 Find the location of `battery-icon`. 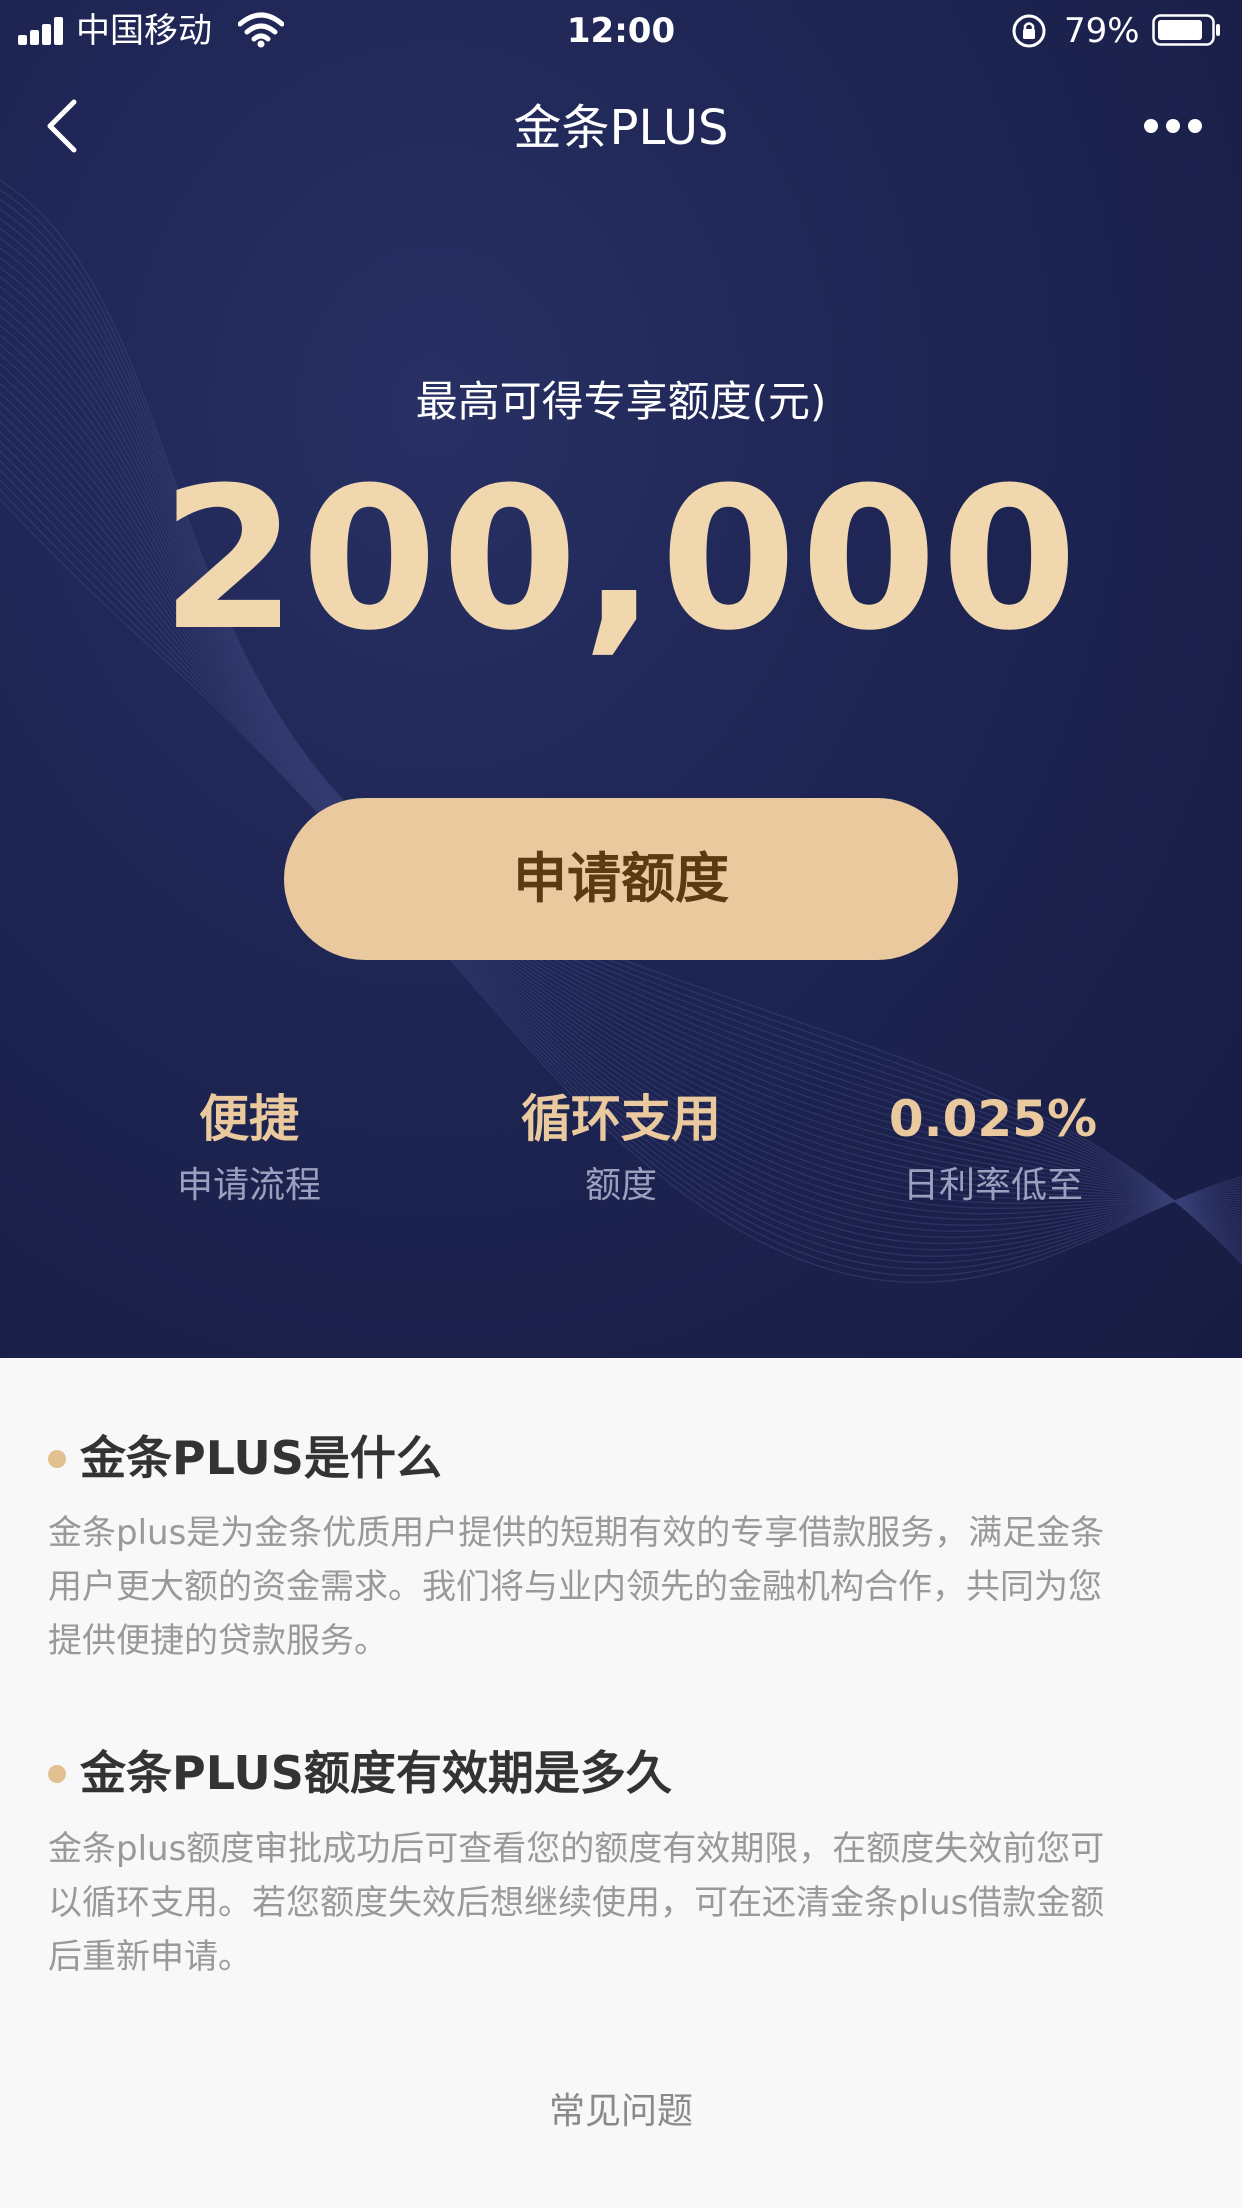

battery-icon is located at coordinates (1186, 30).